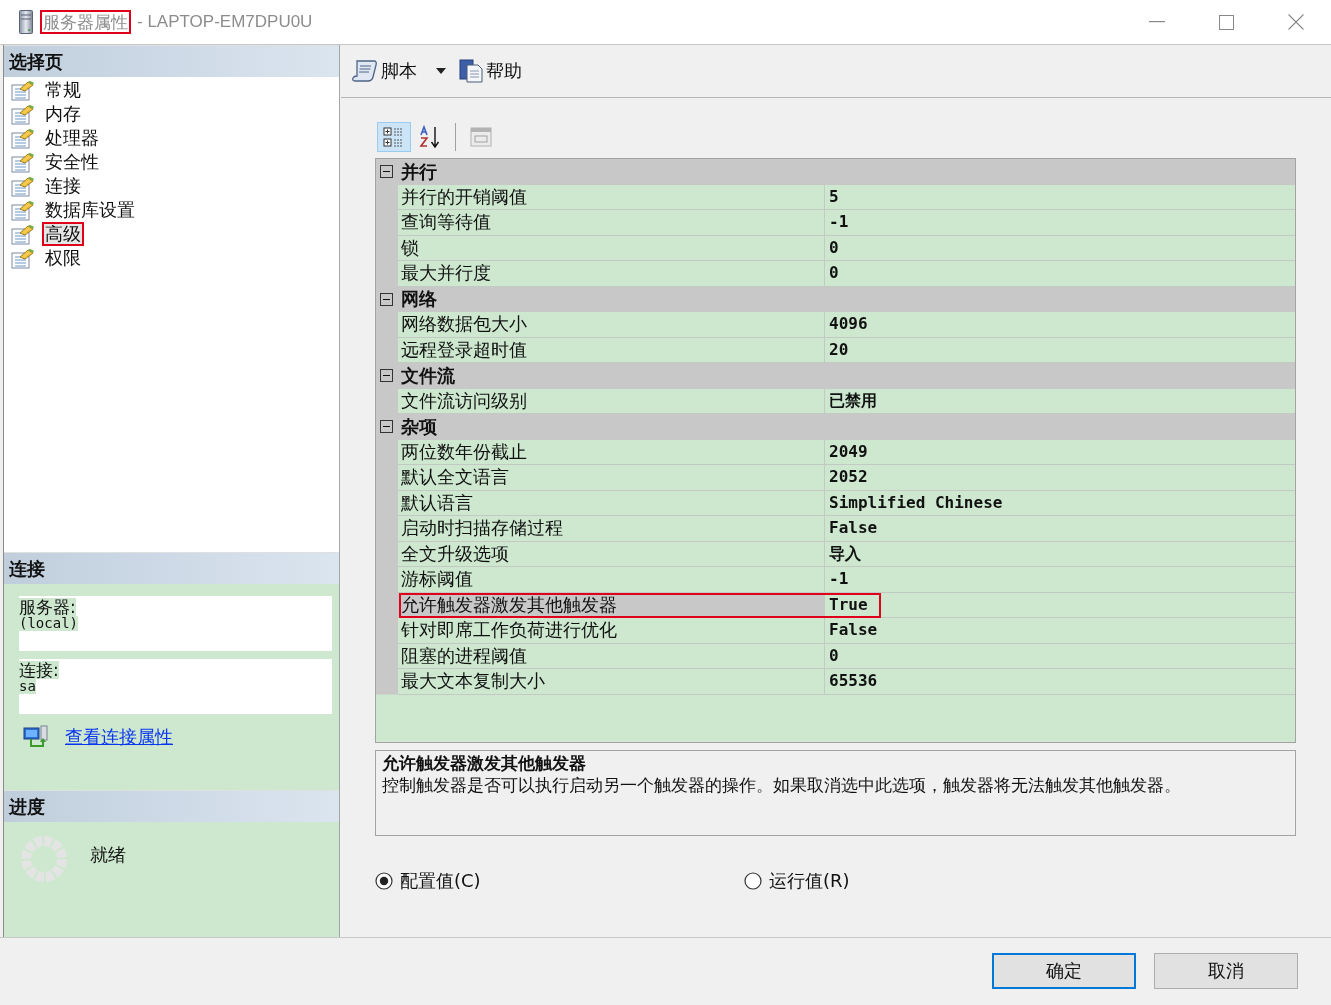 The image size is (1331, 1005). What do you see at coordinates (1060, 682) in the screenshot?
I see `property-value: 65536` at bounding box center [1060, 682].